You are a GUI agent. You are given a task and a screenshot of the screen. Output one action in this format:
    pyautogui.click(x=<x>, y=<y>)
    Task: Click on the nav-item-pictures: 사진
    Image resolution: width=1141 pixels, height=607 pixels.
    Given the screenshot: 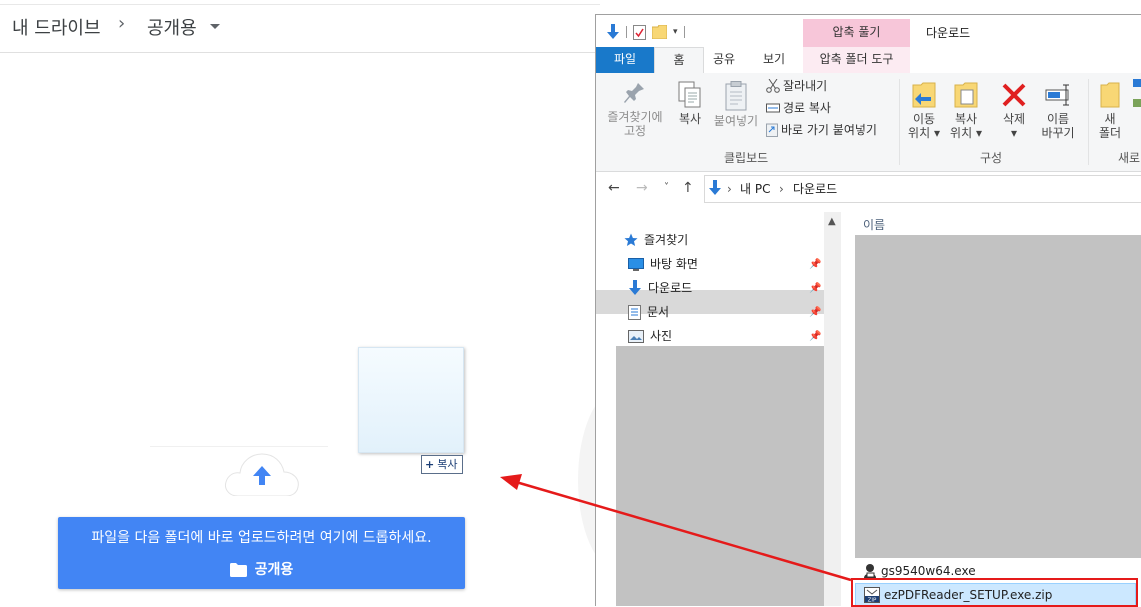 What is the action you would take?
    pyautogui.click(x=650, y=336)
    